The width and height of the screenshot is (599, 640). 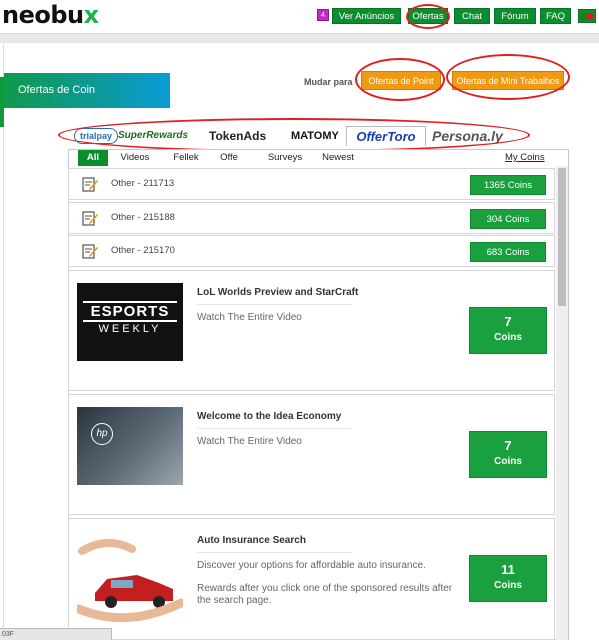 What do you see at coordinates (278, 292) in the screenshot?
I see `card-title: LoL Worlds Preview and StarCraft` at bounding box center [278, 292].